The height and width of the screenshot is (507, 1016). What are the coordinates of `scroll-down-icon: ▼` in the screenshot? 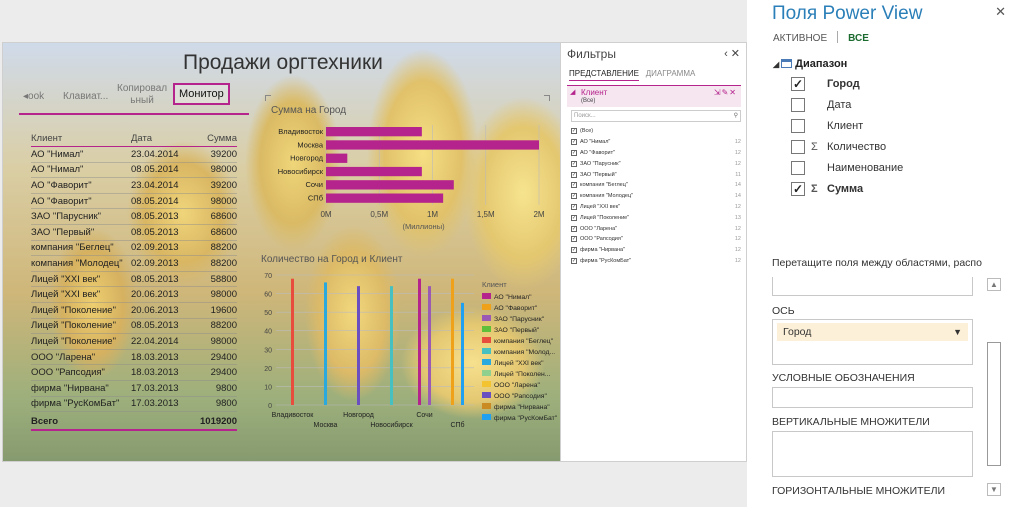 It's located at (994, 489).